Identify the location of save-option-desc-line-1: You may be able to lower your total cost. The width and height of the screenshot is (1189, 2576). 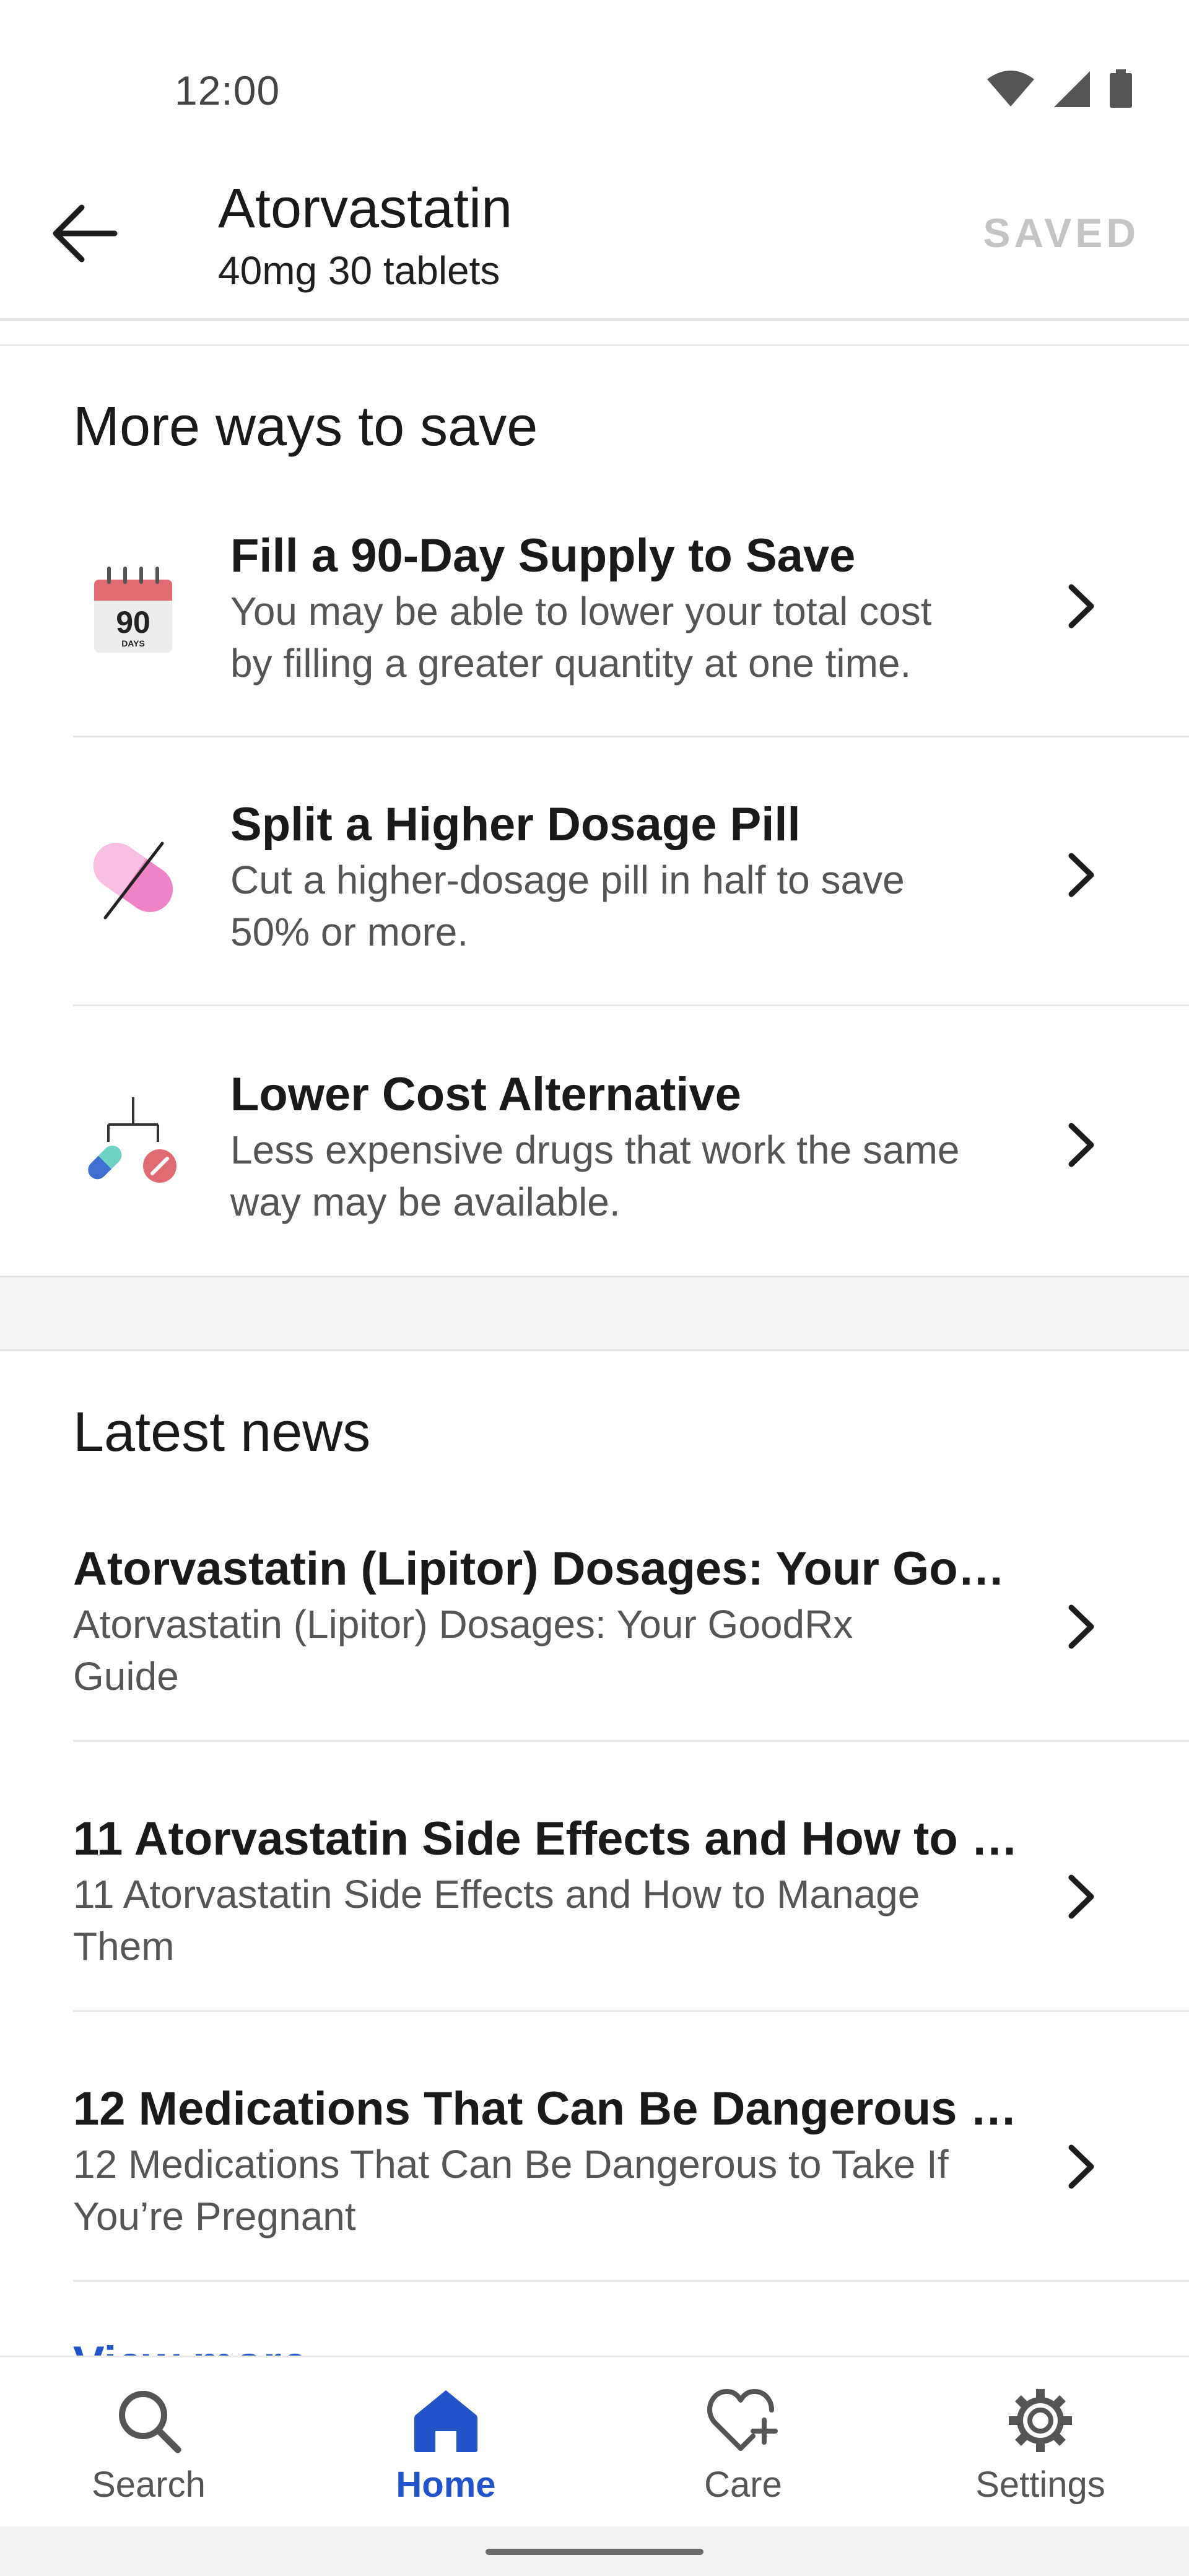
(581, 611).